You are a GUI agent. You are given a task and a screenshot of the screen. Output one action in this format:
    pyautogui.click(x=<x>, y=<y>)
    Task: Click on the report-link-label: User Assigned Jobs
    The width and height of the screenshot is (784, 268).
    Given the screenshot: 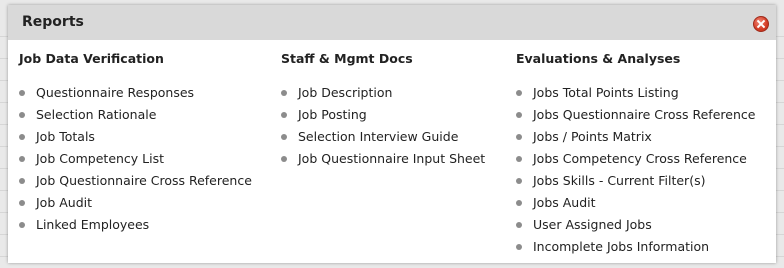 What is the action you would take?
    pyautogui.click(x=592, y=224)
    